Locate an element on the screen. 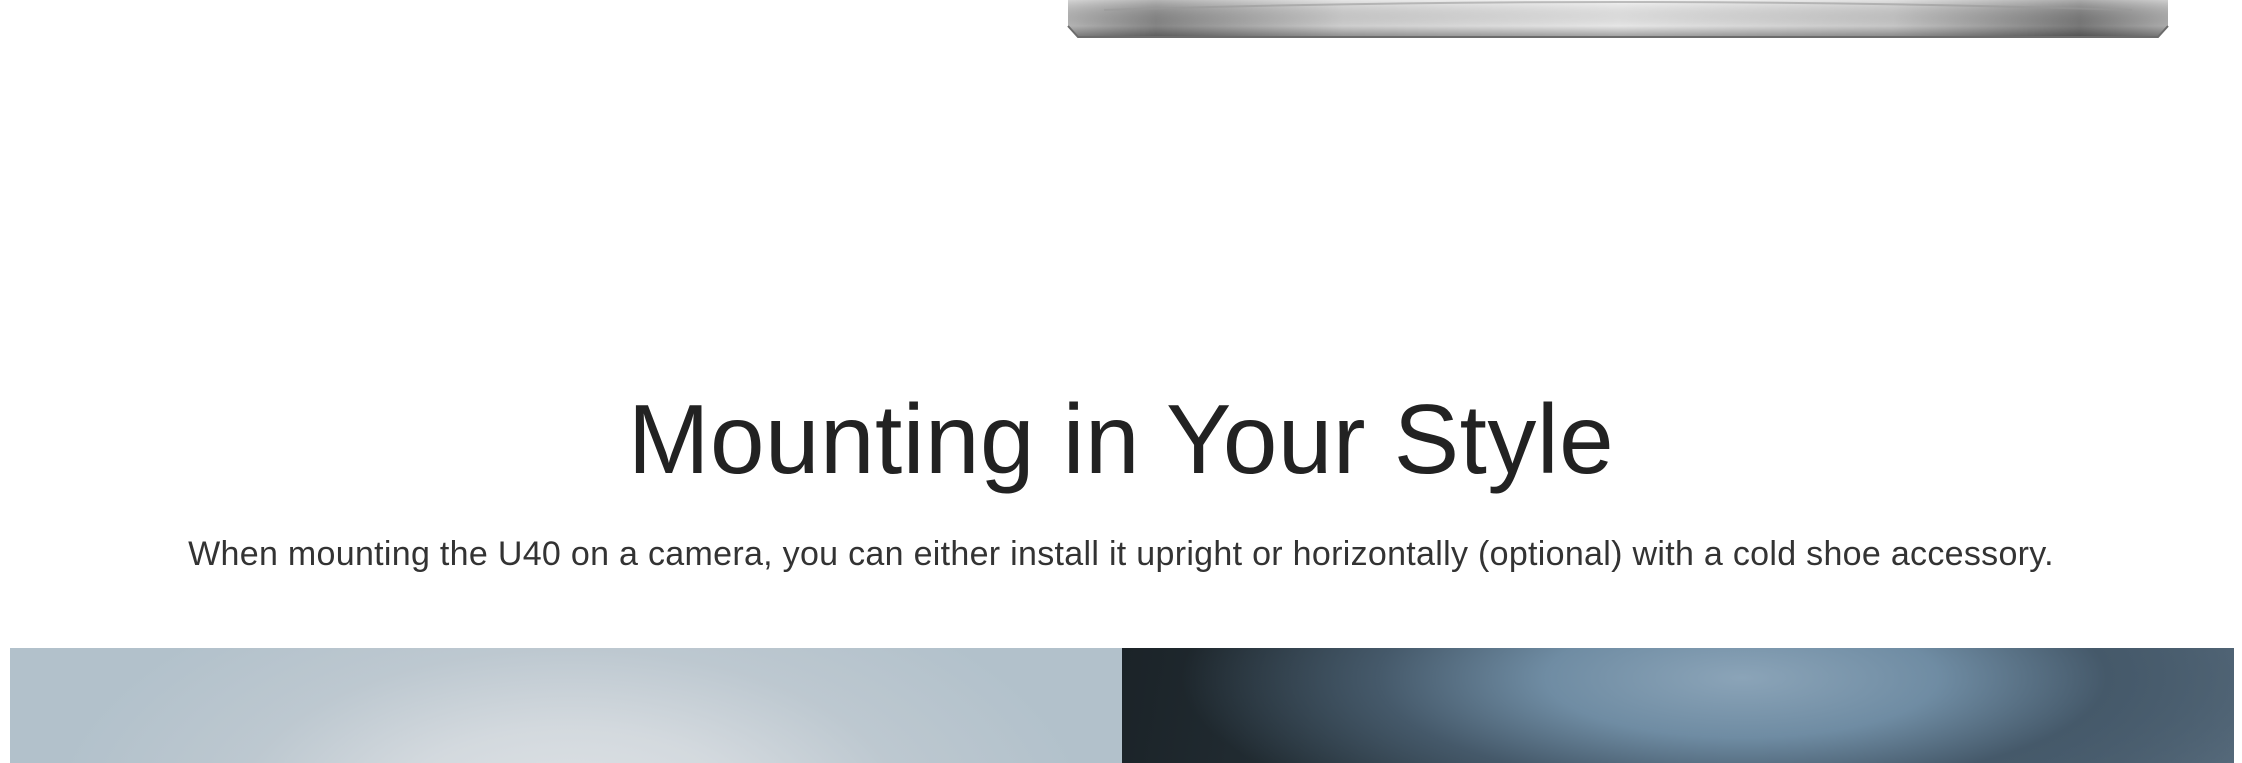  mounting-gallery is located at coordinates (1122, 705).